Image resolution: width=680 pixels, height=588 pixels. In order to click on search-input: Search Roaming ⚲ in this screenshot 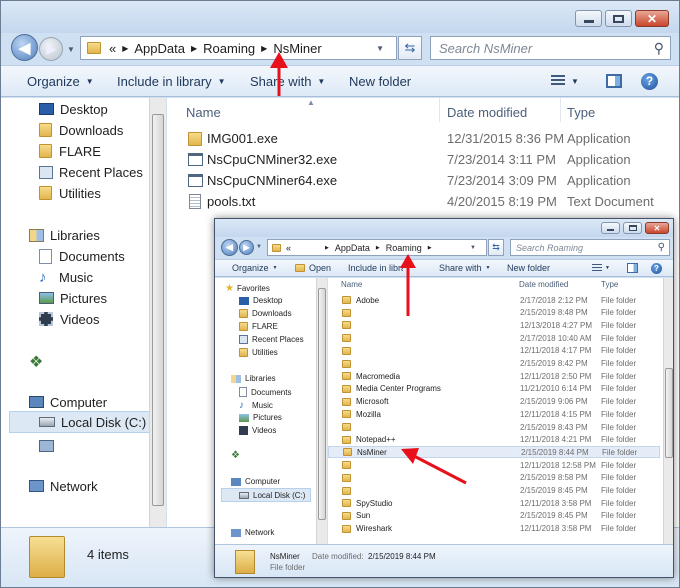, I will do `click(590, 247)`.